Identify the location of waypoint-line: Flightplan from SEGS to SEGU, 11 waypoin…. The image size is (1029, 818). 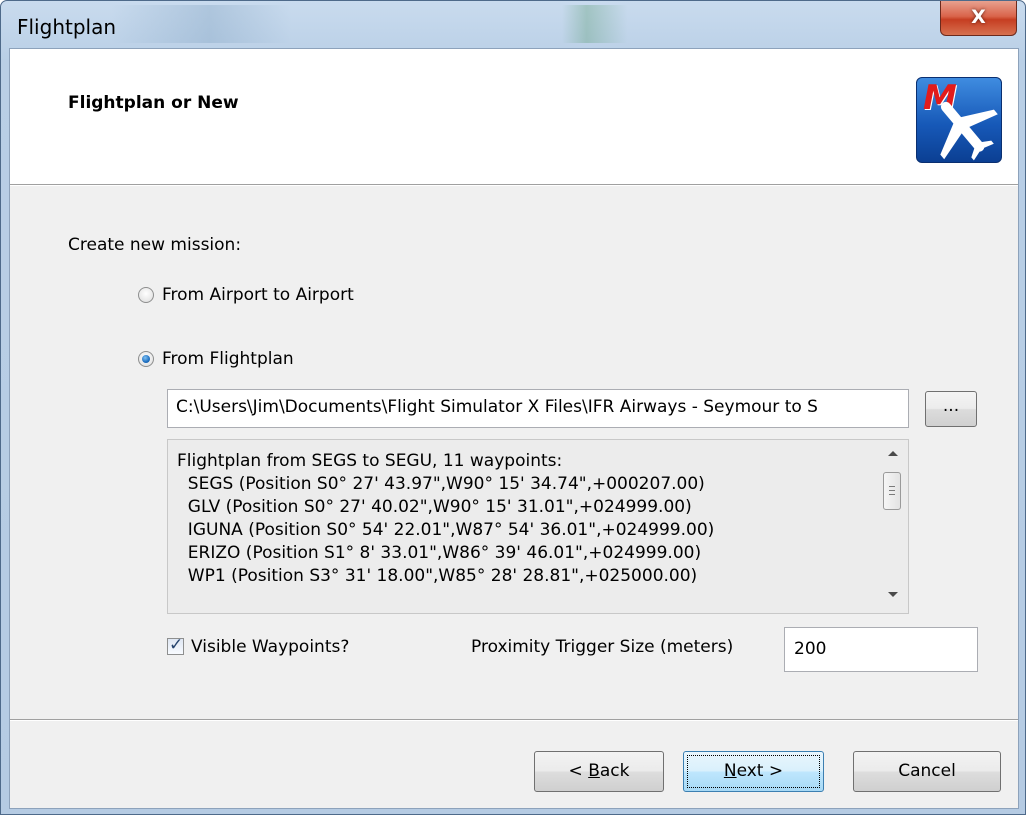
(370, 461).